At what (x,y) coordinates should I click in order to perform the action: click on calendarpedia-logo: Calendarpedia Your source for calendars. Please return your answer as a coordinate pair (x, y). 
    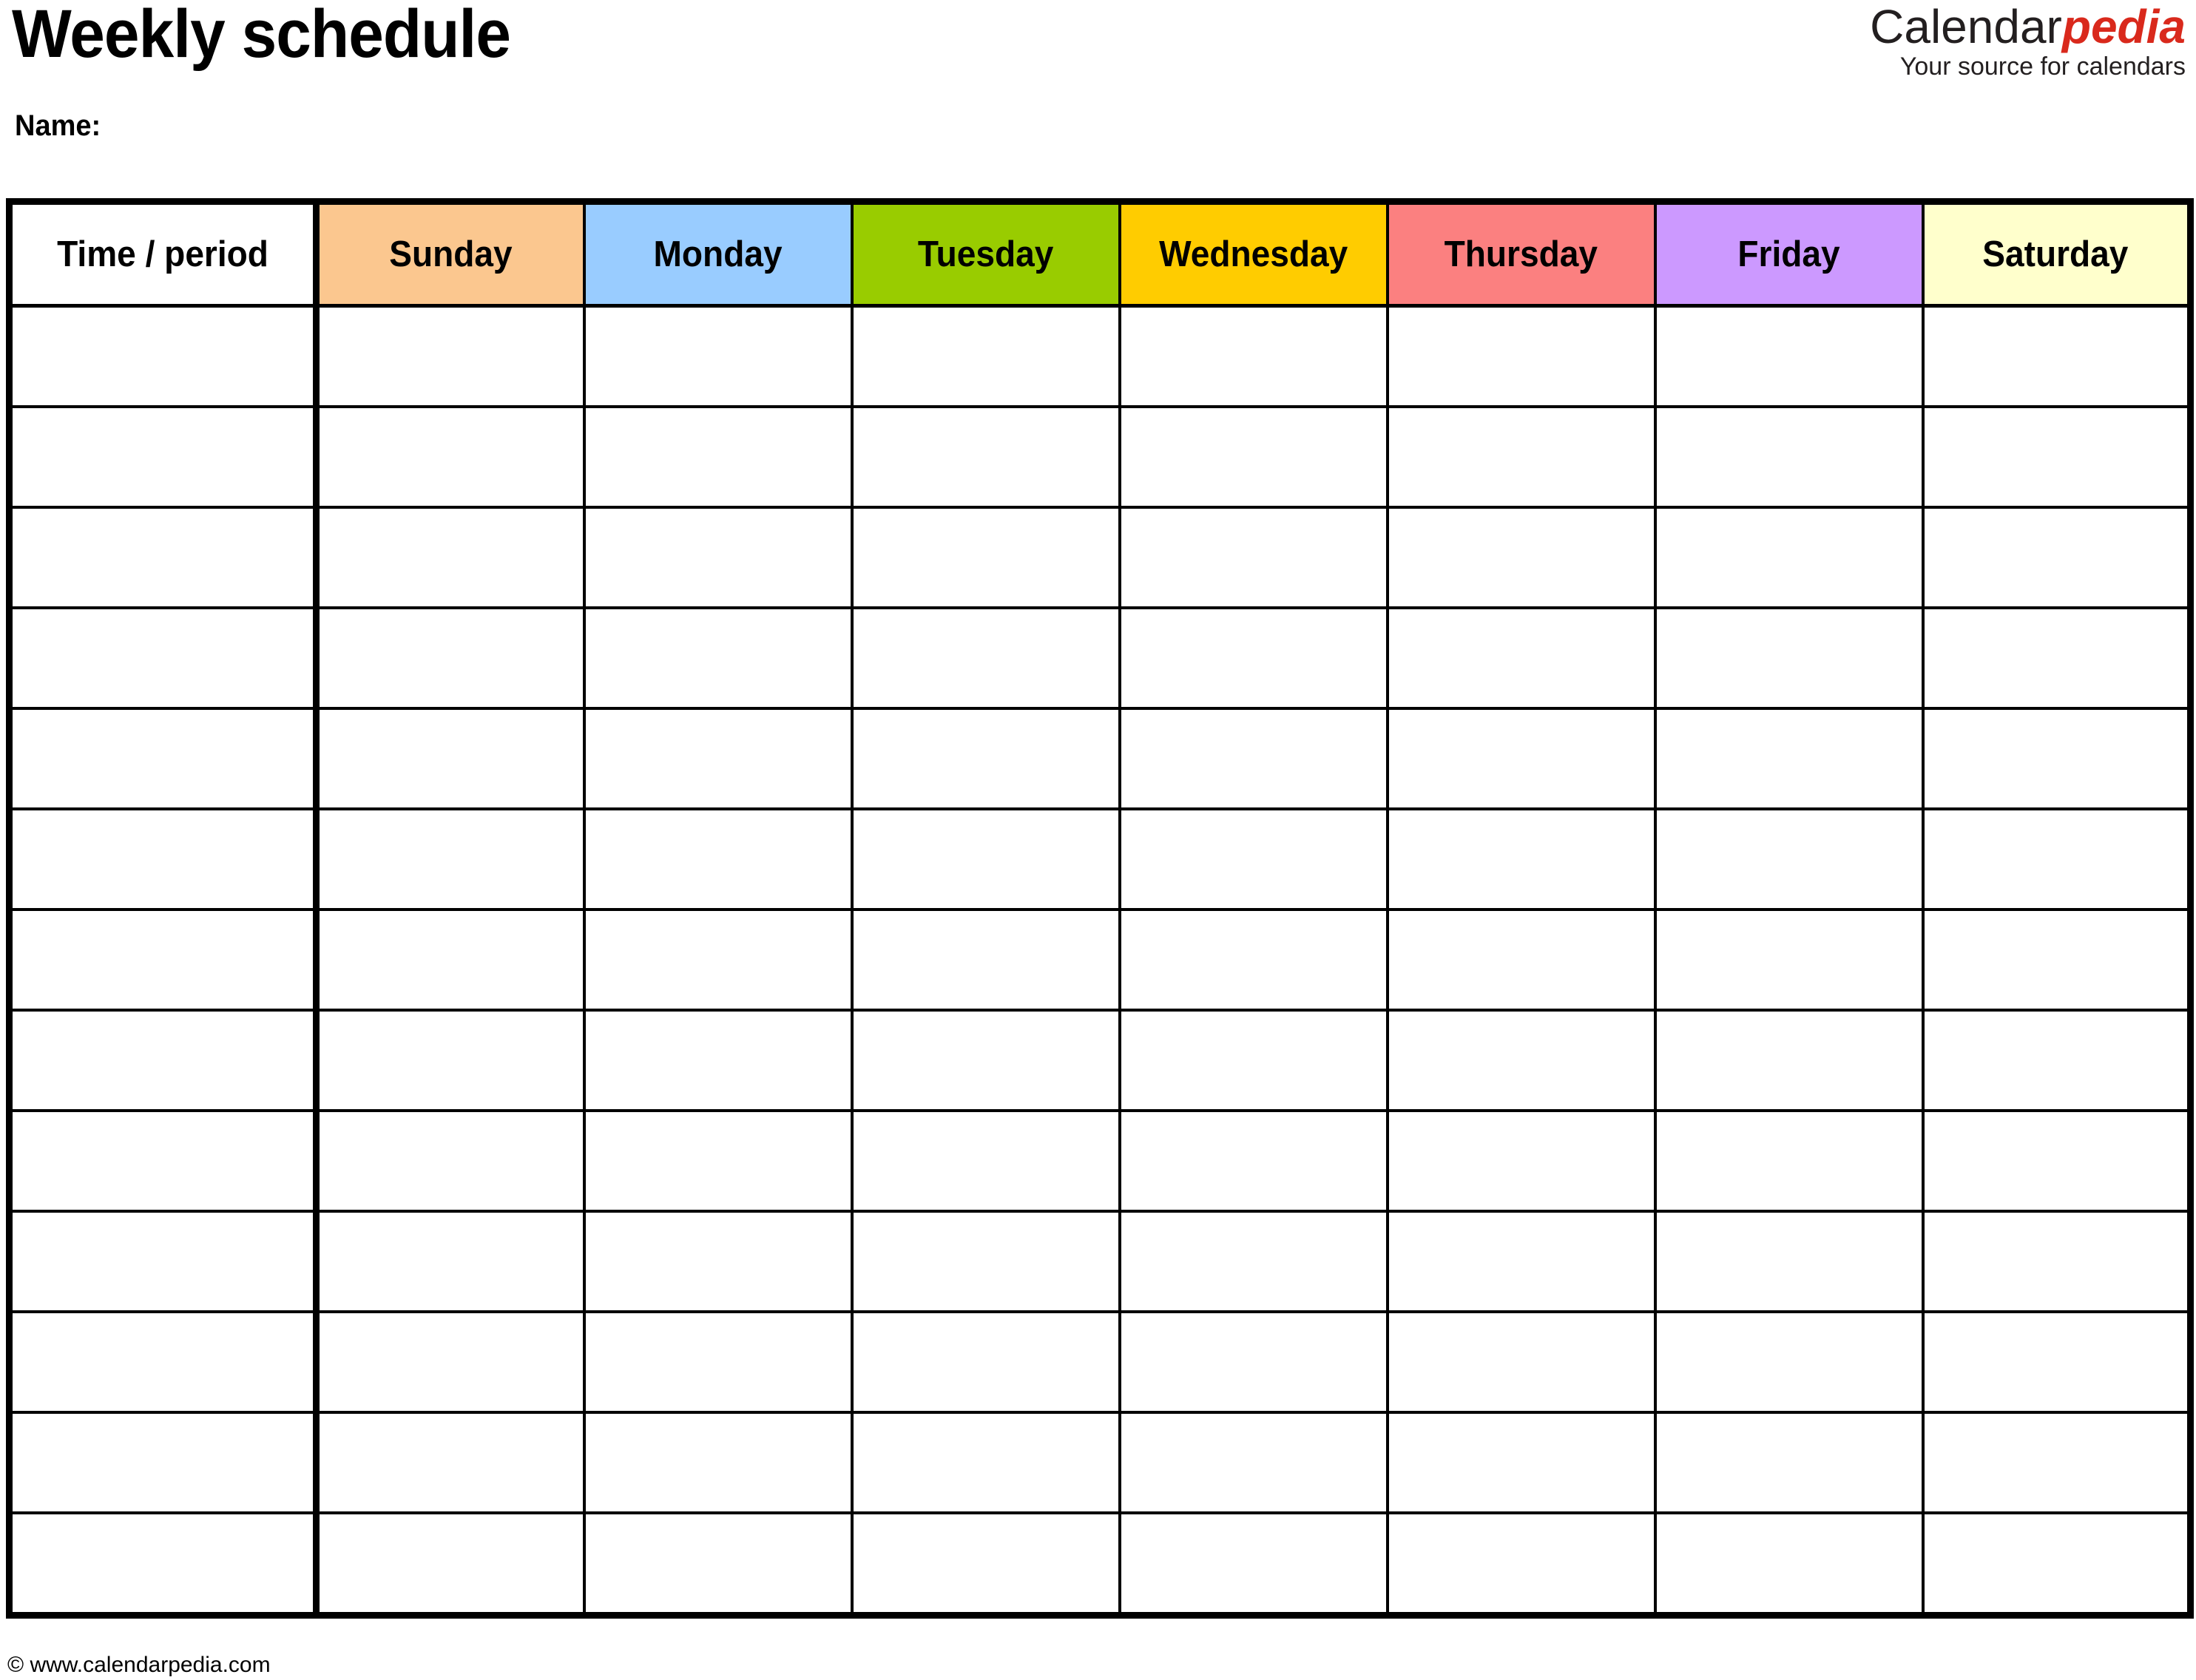
    Looking at the image, I should click on (2028, 42).